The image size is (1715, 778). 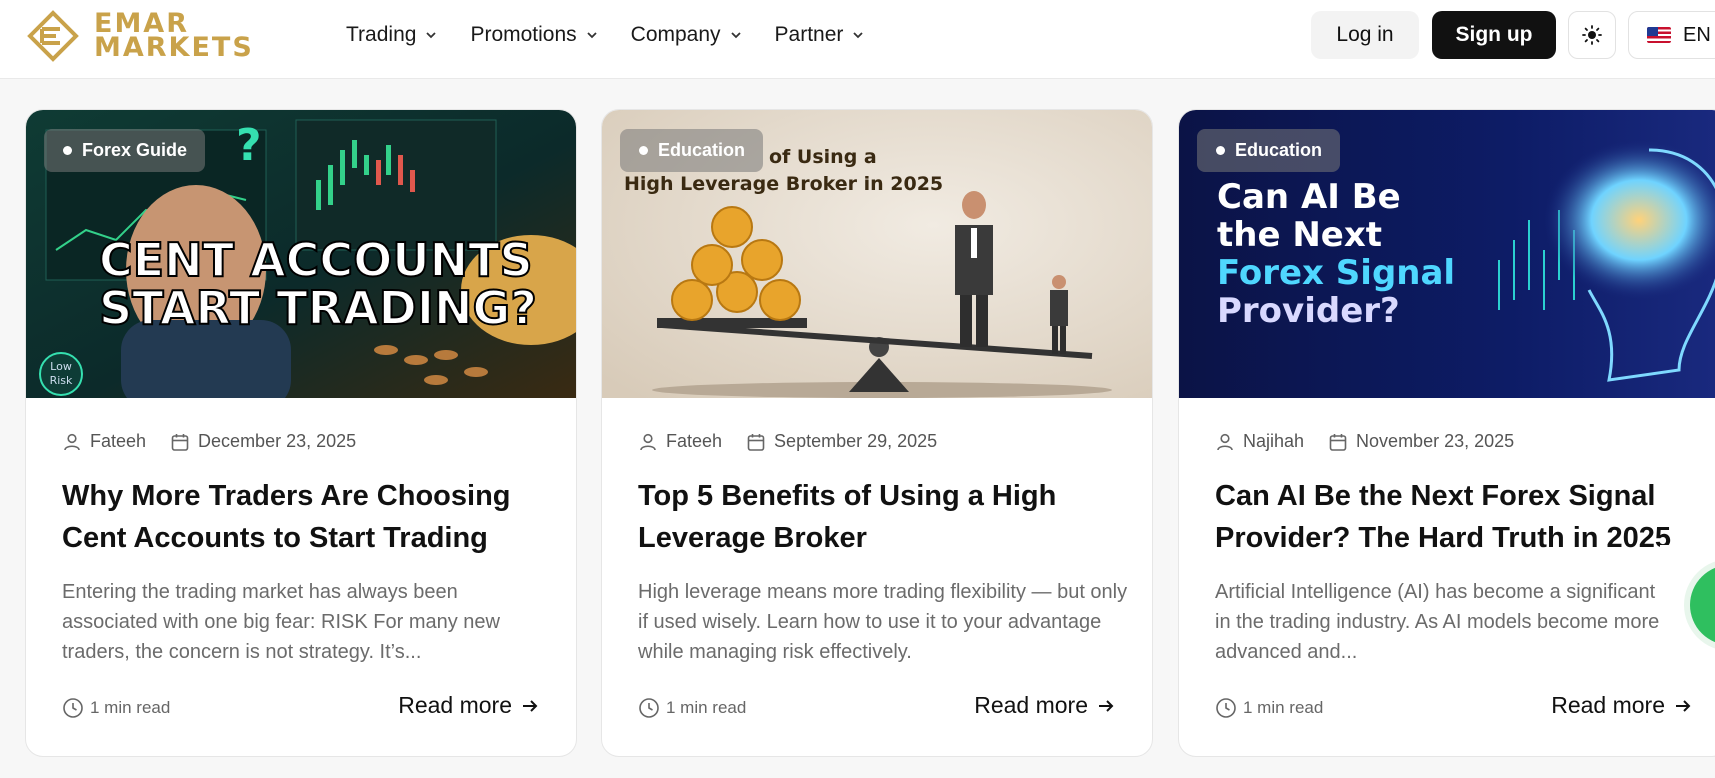 What do you see at coordinates (523, 34) in the screenshot?
I see `menu-promotions-label: Promotions` at bounding box center [523, 34].